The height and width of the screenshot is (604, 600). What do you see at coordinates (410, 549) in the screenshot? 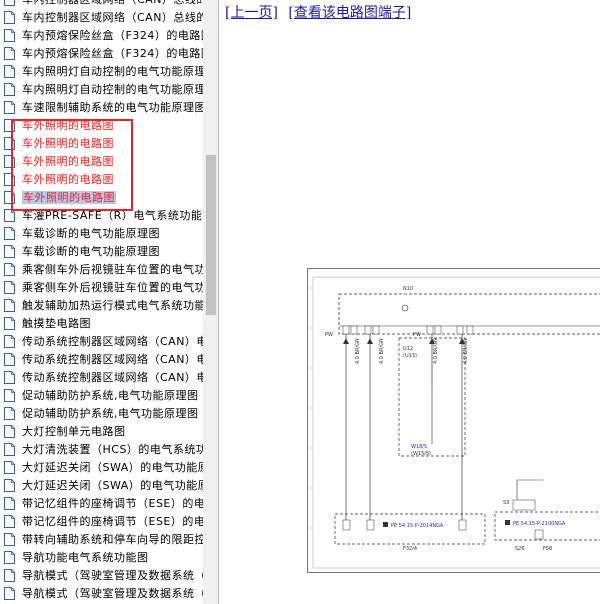
I see `f32-4-label: F32/4` at bounding box center [410, 549].